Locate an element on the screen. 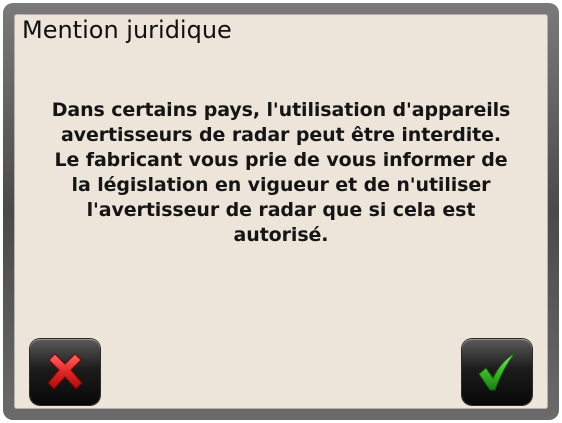 This screenshot has width=562, height=423. checkmark-icon is located at coordinates (497, 371).